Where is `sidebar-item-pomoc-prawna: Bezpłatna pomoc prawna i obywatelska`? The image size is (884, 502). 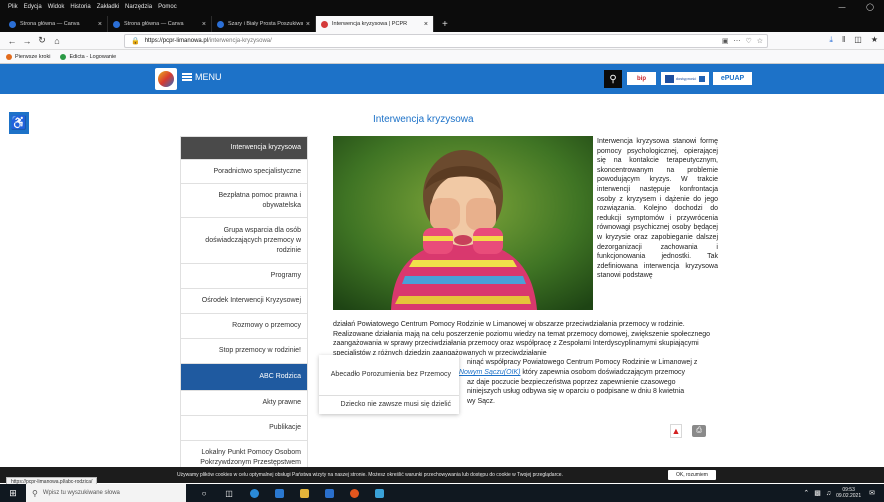
sidebar-item-pomoc-prawna: Bezpłatna pomoc prawna i obywatelska is located at coordinates (244, 201).